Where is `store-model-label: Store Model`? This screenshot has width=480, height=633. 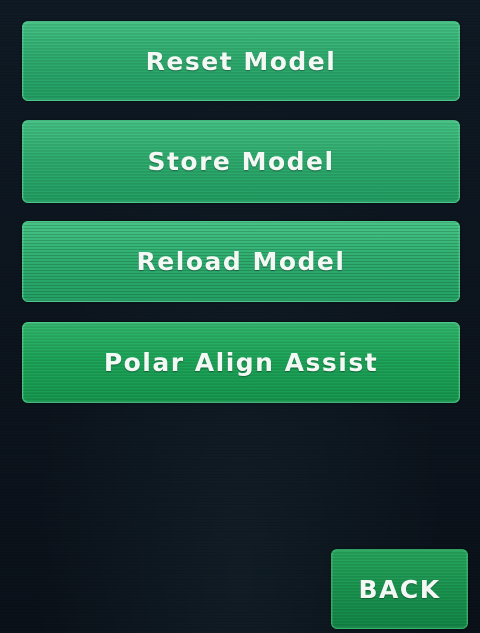 store-model-label: Store Model is located at coordinates (241, 161).